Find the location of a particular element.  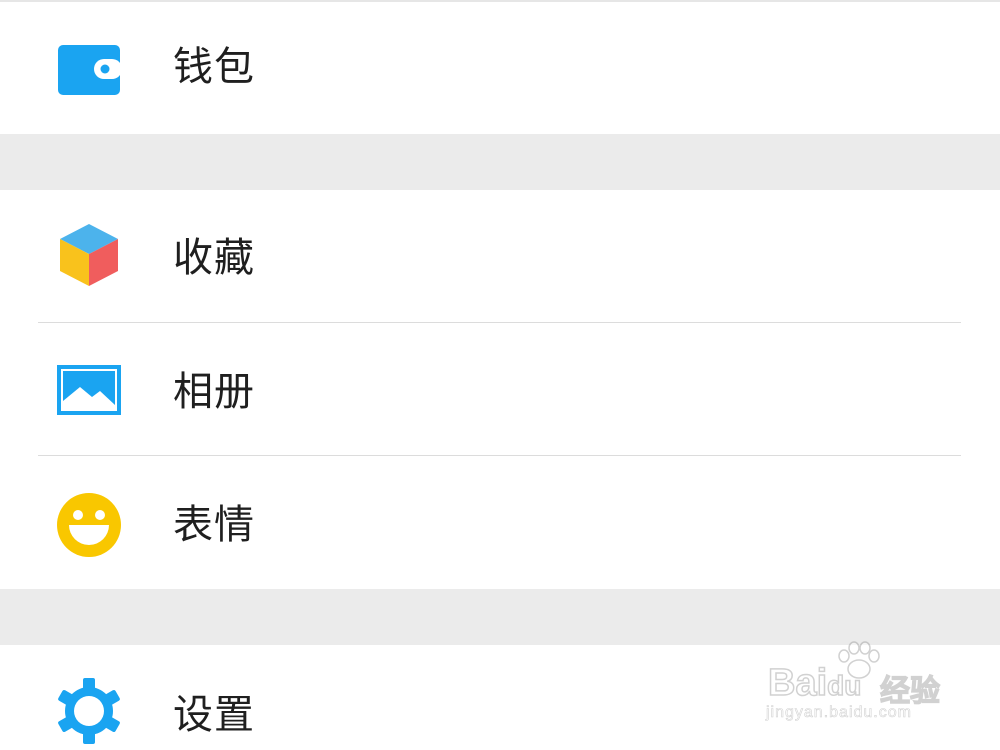

menu-label-emoji: 表情 is located at coordinates (214, 525).